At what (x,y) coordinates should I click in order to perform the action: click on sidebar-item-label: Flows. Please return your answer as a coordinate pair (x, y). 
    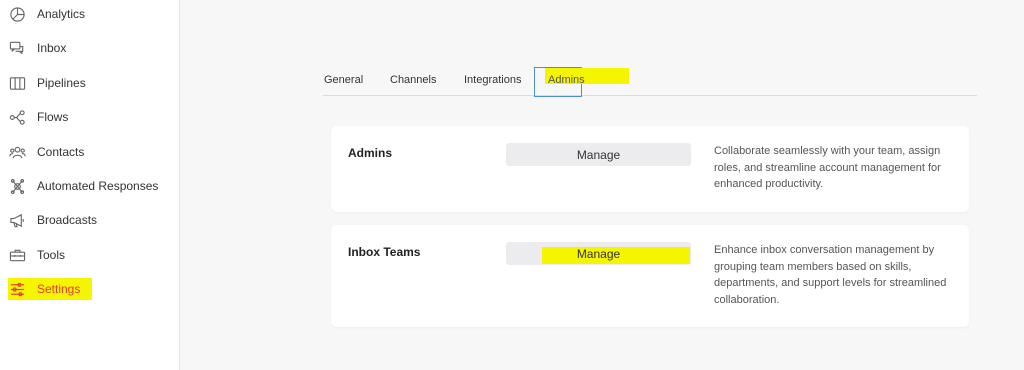
    Looking at the image, I should click on (53, 117).